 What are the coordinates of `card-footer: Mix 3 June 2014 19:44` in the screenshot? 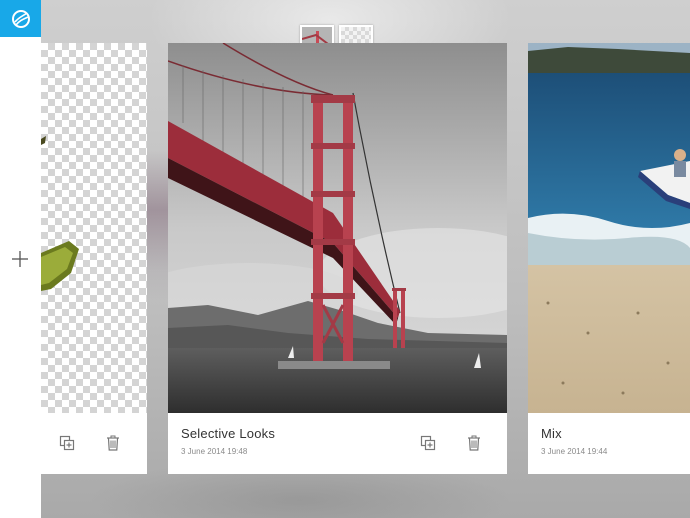 It's located at (609, 443).